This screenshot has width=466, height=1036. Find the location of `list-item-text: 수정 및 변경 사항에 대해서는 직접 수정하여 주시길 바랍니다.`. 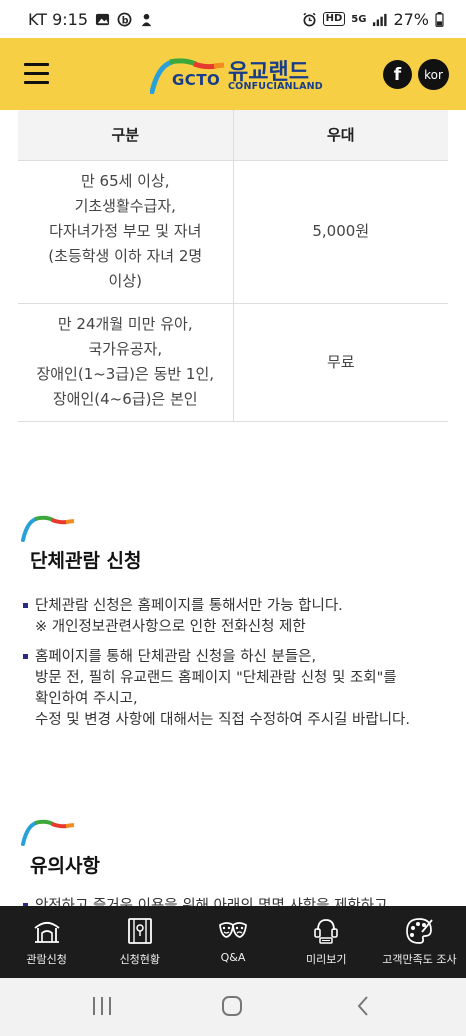

list-item-text: 수정 및 변경 사항에 대해서는 직접 수정하여 주시길 바랍니다. is located at coordinates (222, 720).